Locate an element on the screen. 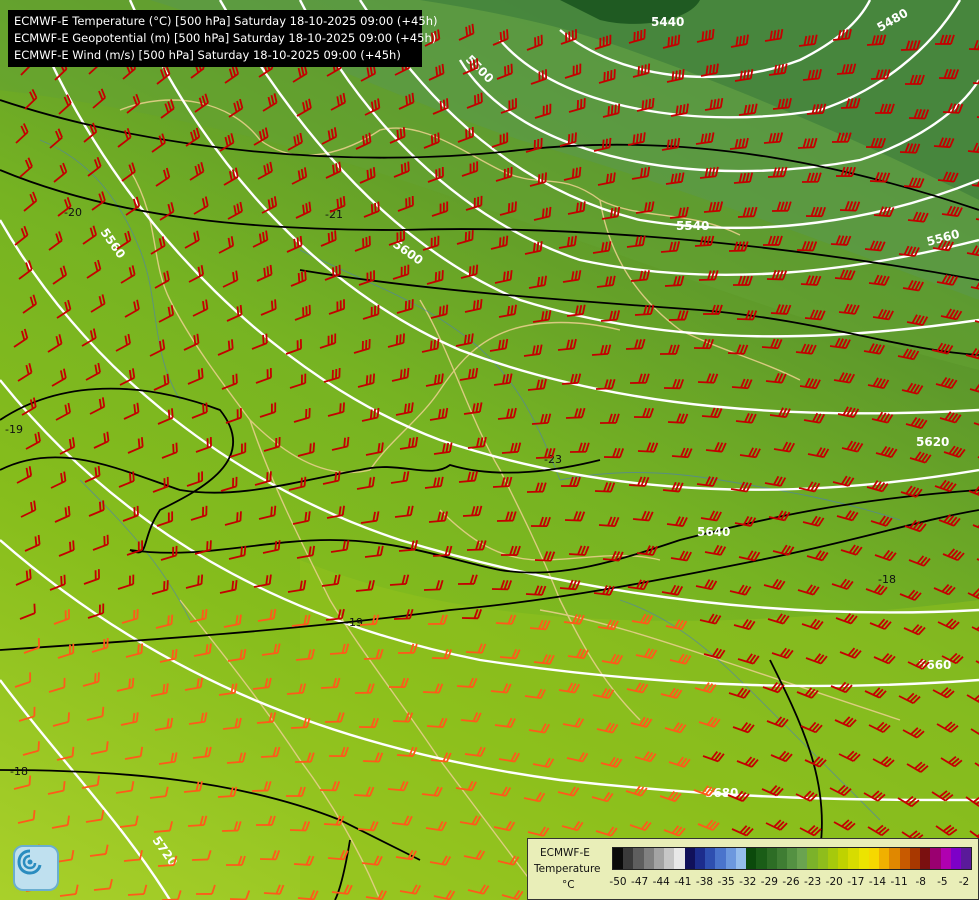 The image size is (979, 900). legend-title-model: ECMWF-E is located at coordinates (565, 853).